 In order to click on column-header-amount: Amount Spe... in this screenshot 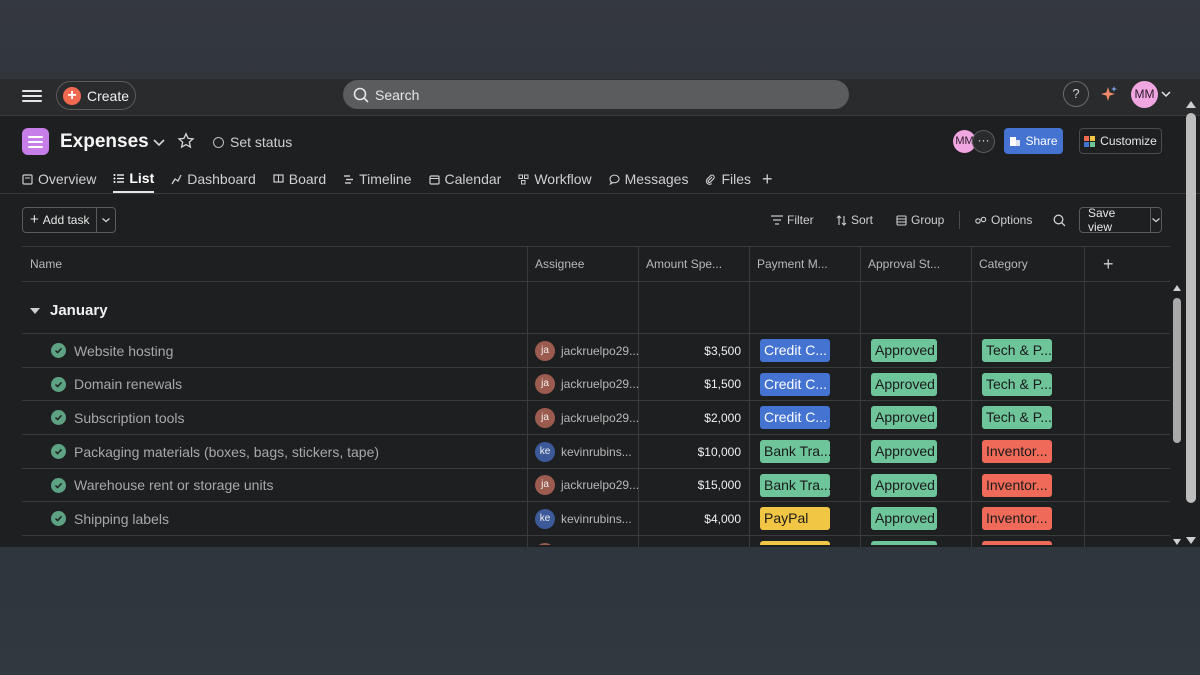, I will do `click(693, 264)`.